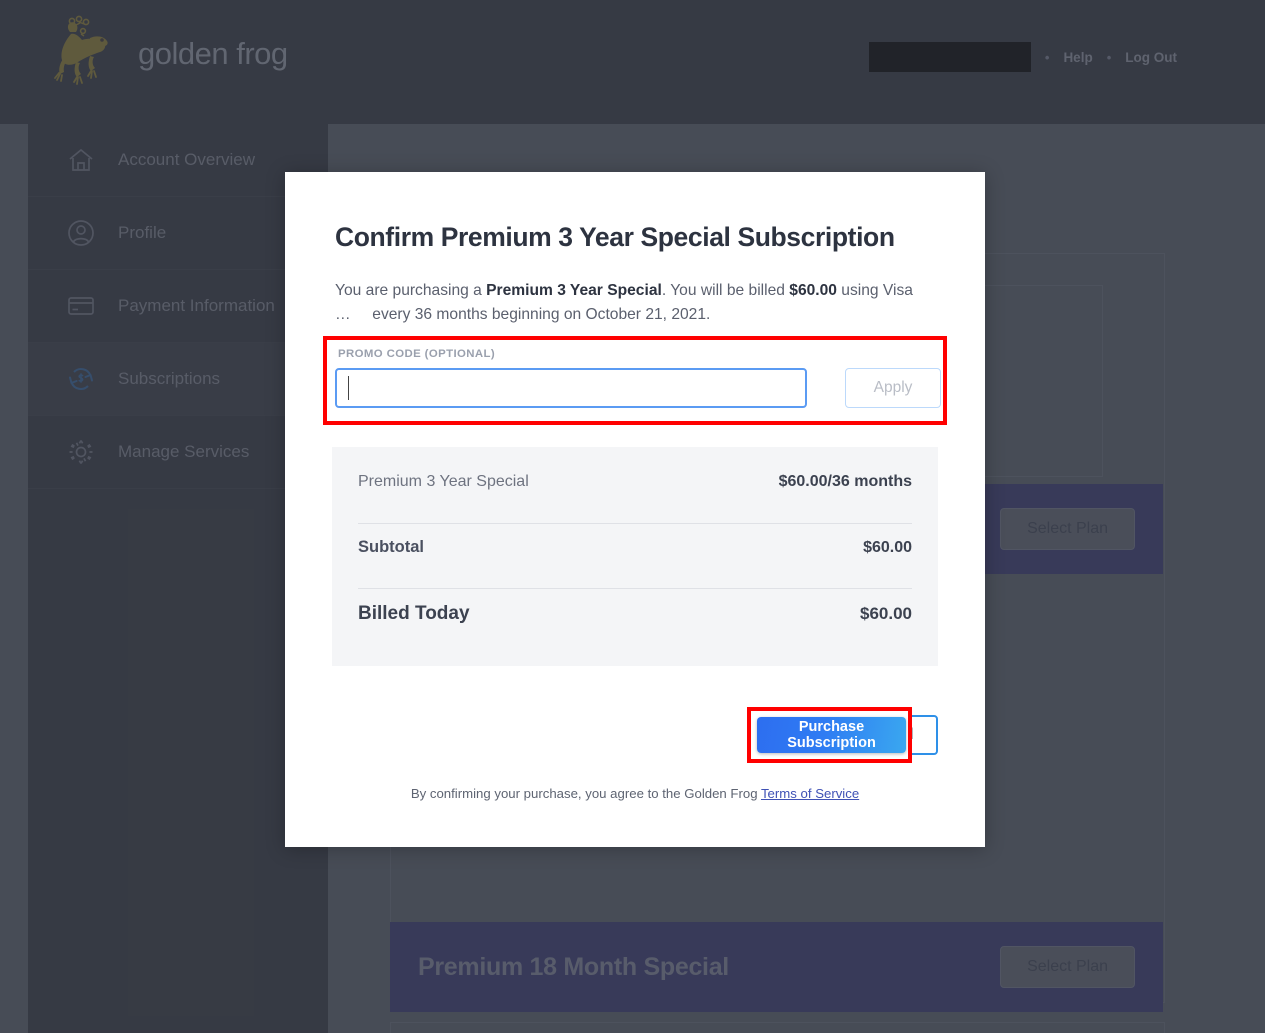 This screenshot has height=1033, width=1265. I want to click on purchase-button-highlight: Purchase Subscription, so click(829, 735).